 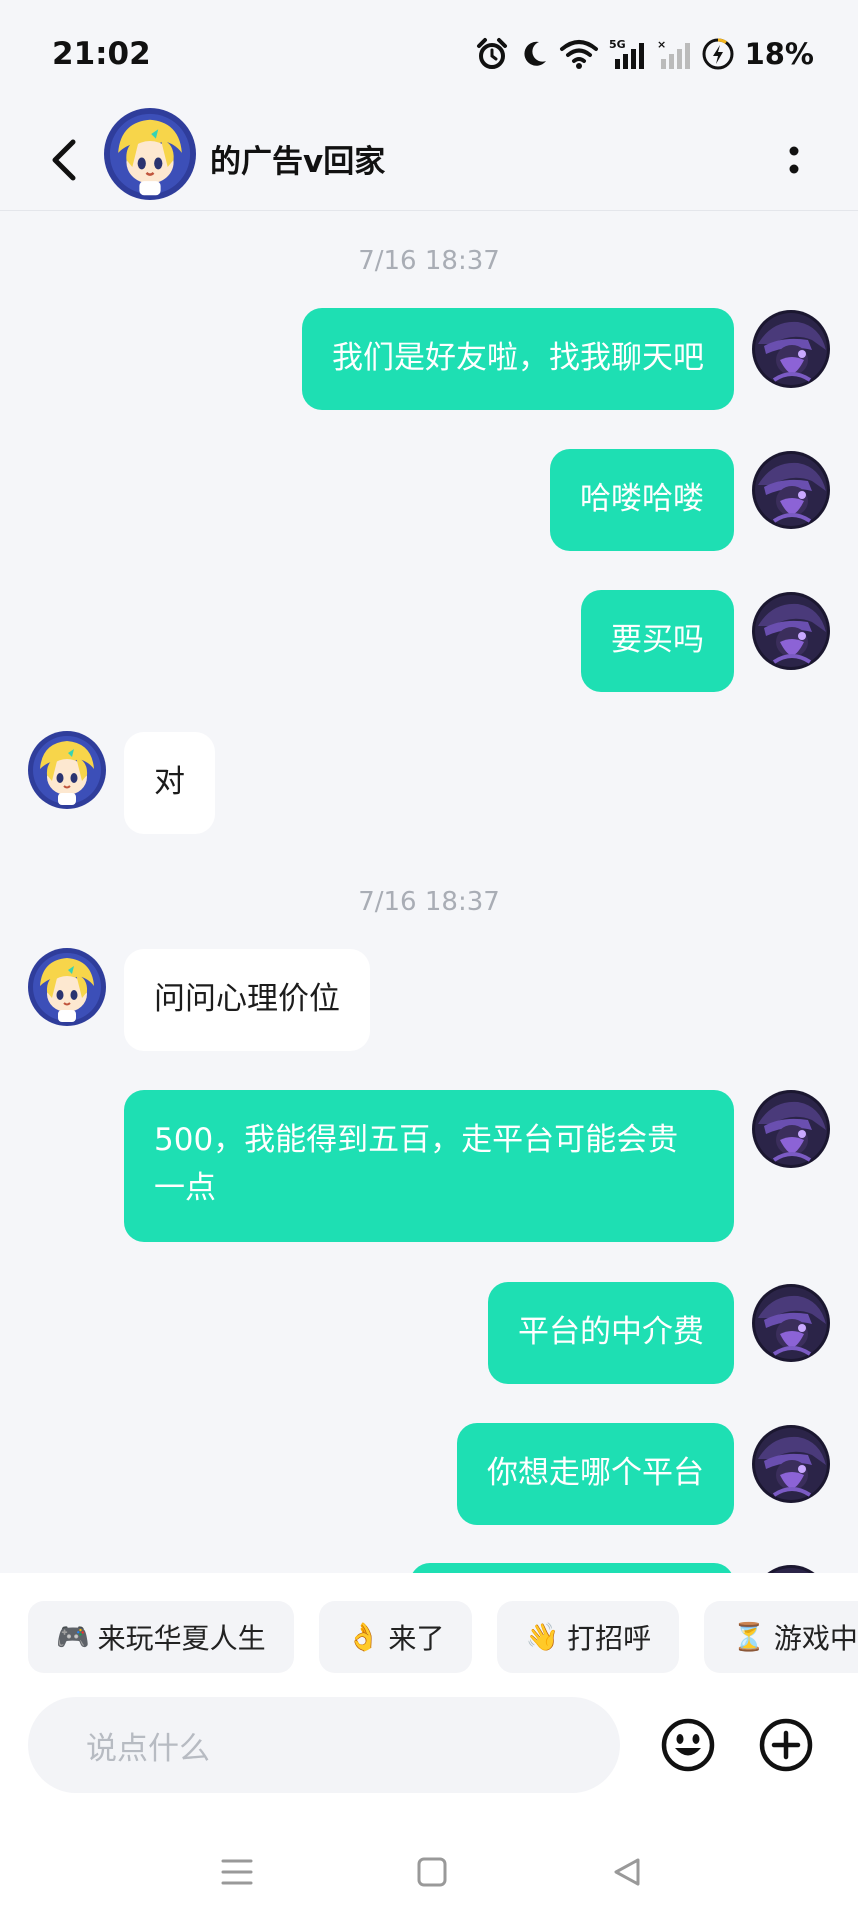 What do you see at coordinates (429, 1166) in the screenshot?
I see `outgoing-message: 500，我能得到五百，走平台可能会贵一点` at bounding box center [429, 1166].